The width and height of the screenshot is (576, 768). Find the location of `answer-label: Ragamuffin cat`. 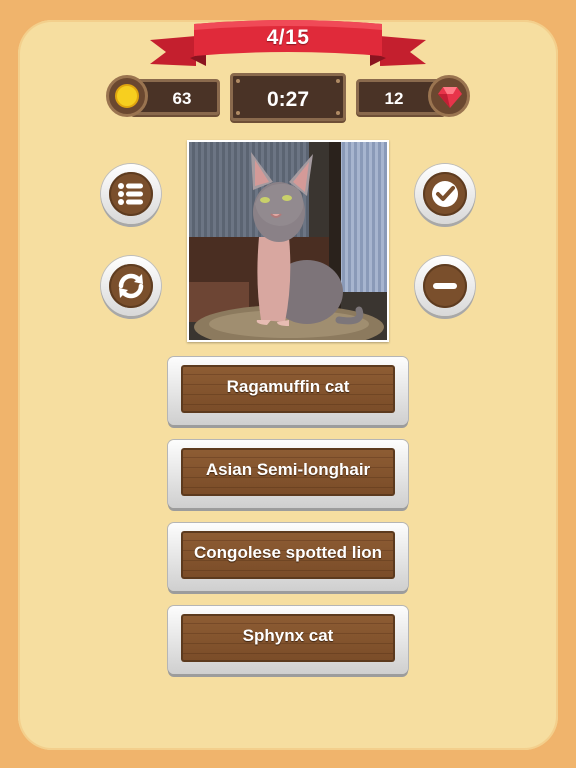

answer-label: Ragamuffin cat is located at coordinates (288, 386).